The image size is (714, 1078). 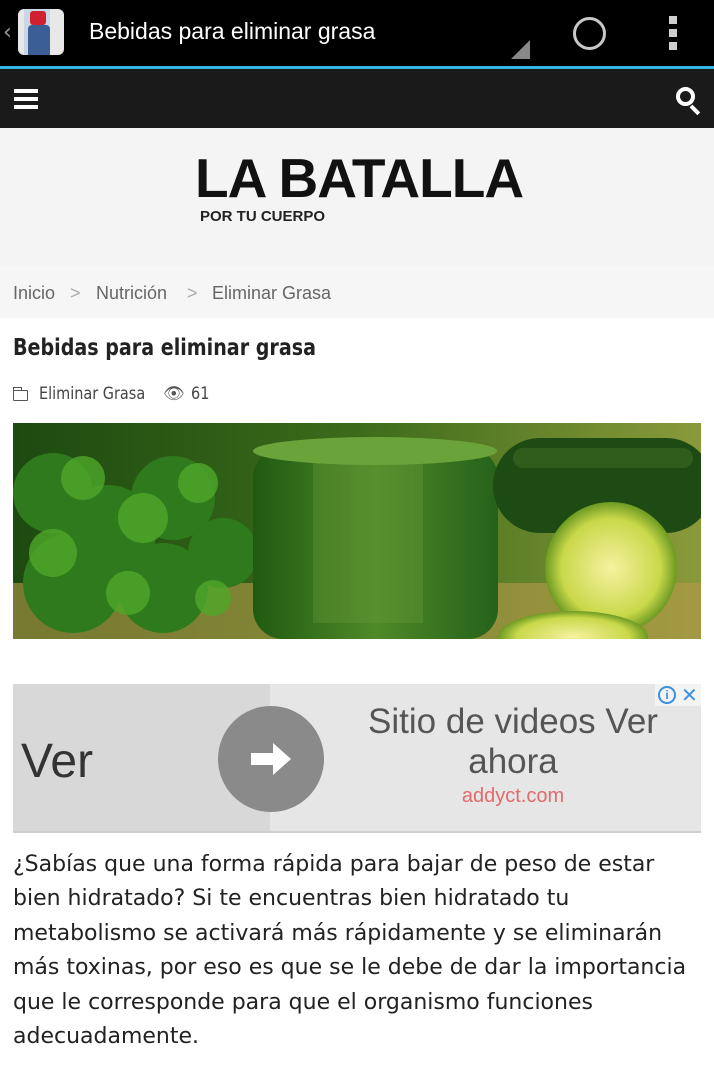 What do you see at coordinates (174, 394) in the screenshot?
I see `eye-icon: 👁` at bounding box center [174, 394].